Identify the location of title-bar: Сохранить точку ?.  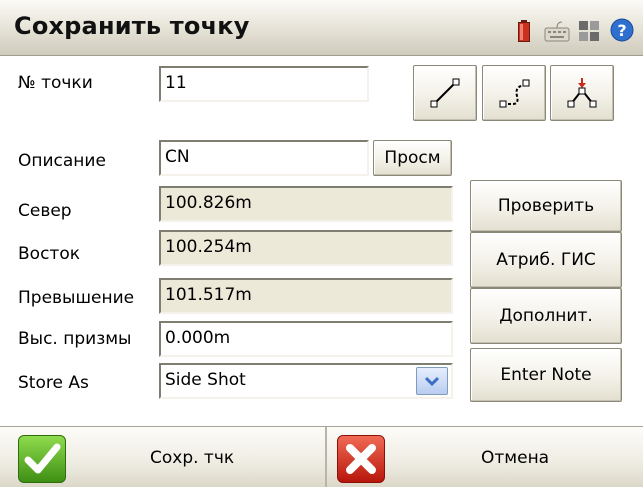
(321, 28).